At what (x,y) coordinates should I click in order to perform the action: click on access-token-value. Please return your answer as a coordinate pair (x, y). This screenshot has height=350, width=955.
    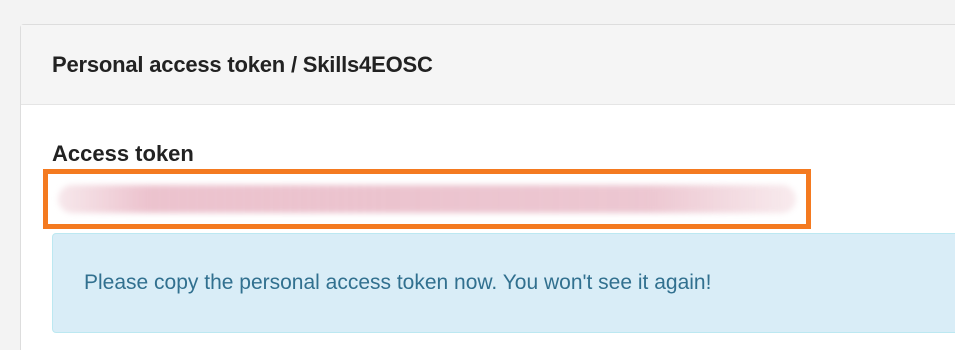
    Looking at the image, I should click on (427, 199).